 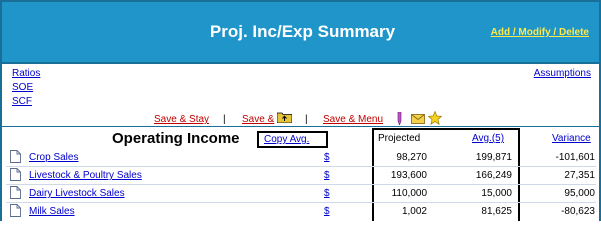 I want to click on add-modify-delete-link: Add / Modify / Delete, so click(x=540, y=32).